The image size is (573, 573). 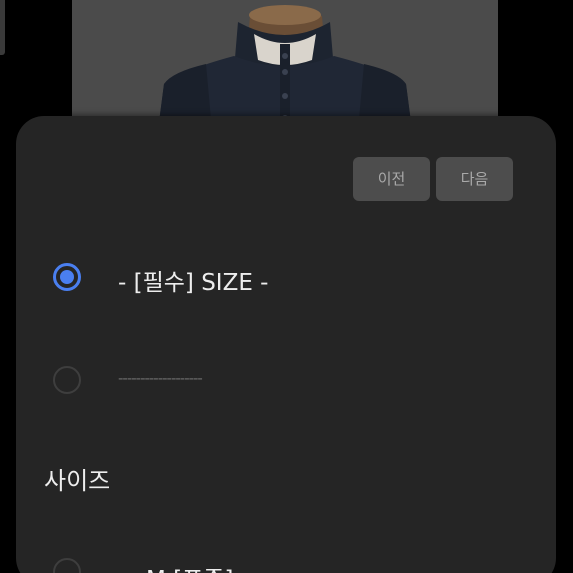 What do you see at coordinates (474, 179) in the screenshot?
I see `next-button: 다음` at bounding box center [474, 179].